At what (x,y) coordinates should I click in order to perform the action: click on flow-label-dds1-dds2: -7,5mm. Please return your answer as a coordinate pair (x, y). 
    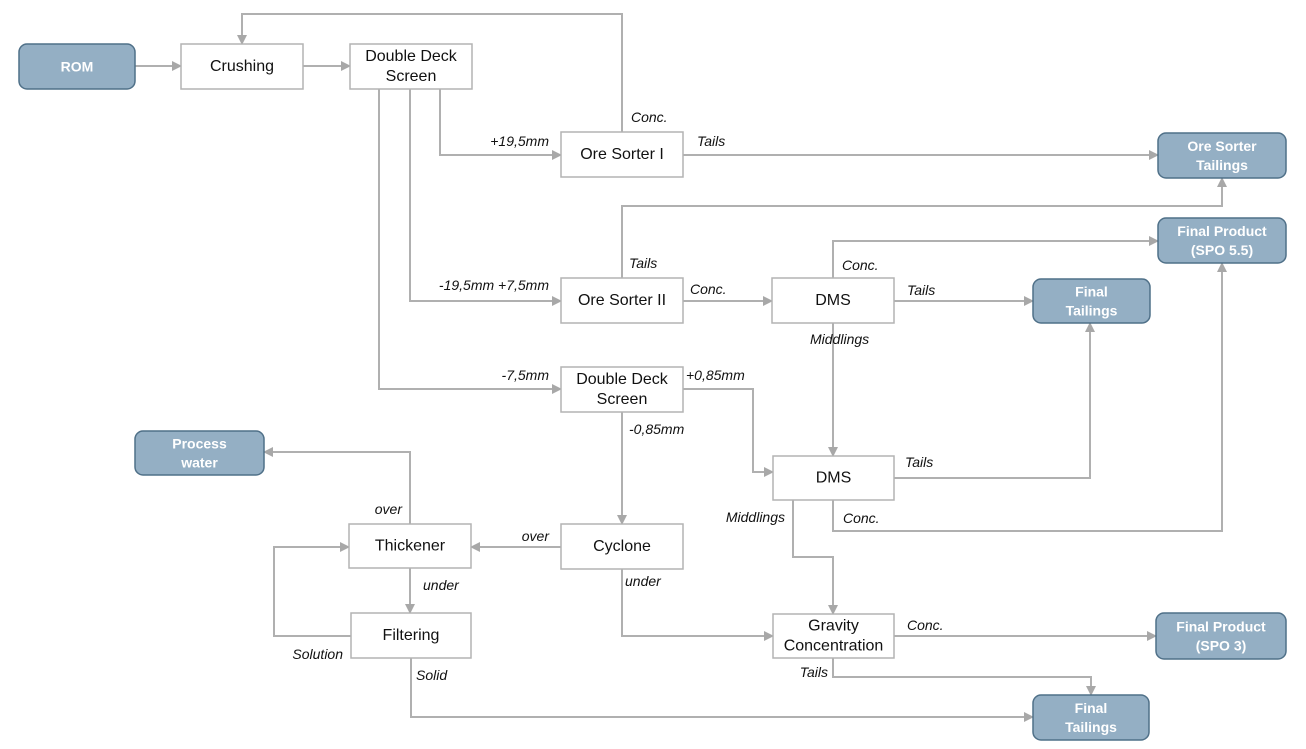
    Looking at the image, I should click on (526, 375).